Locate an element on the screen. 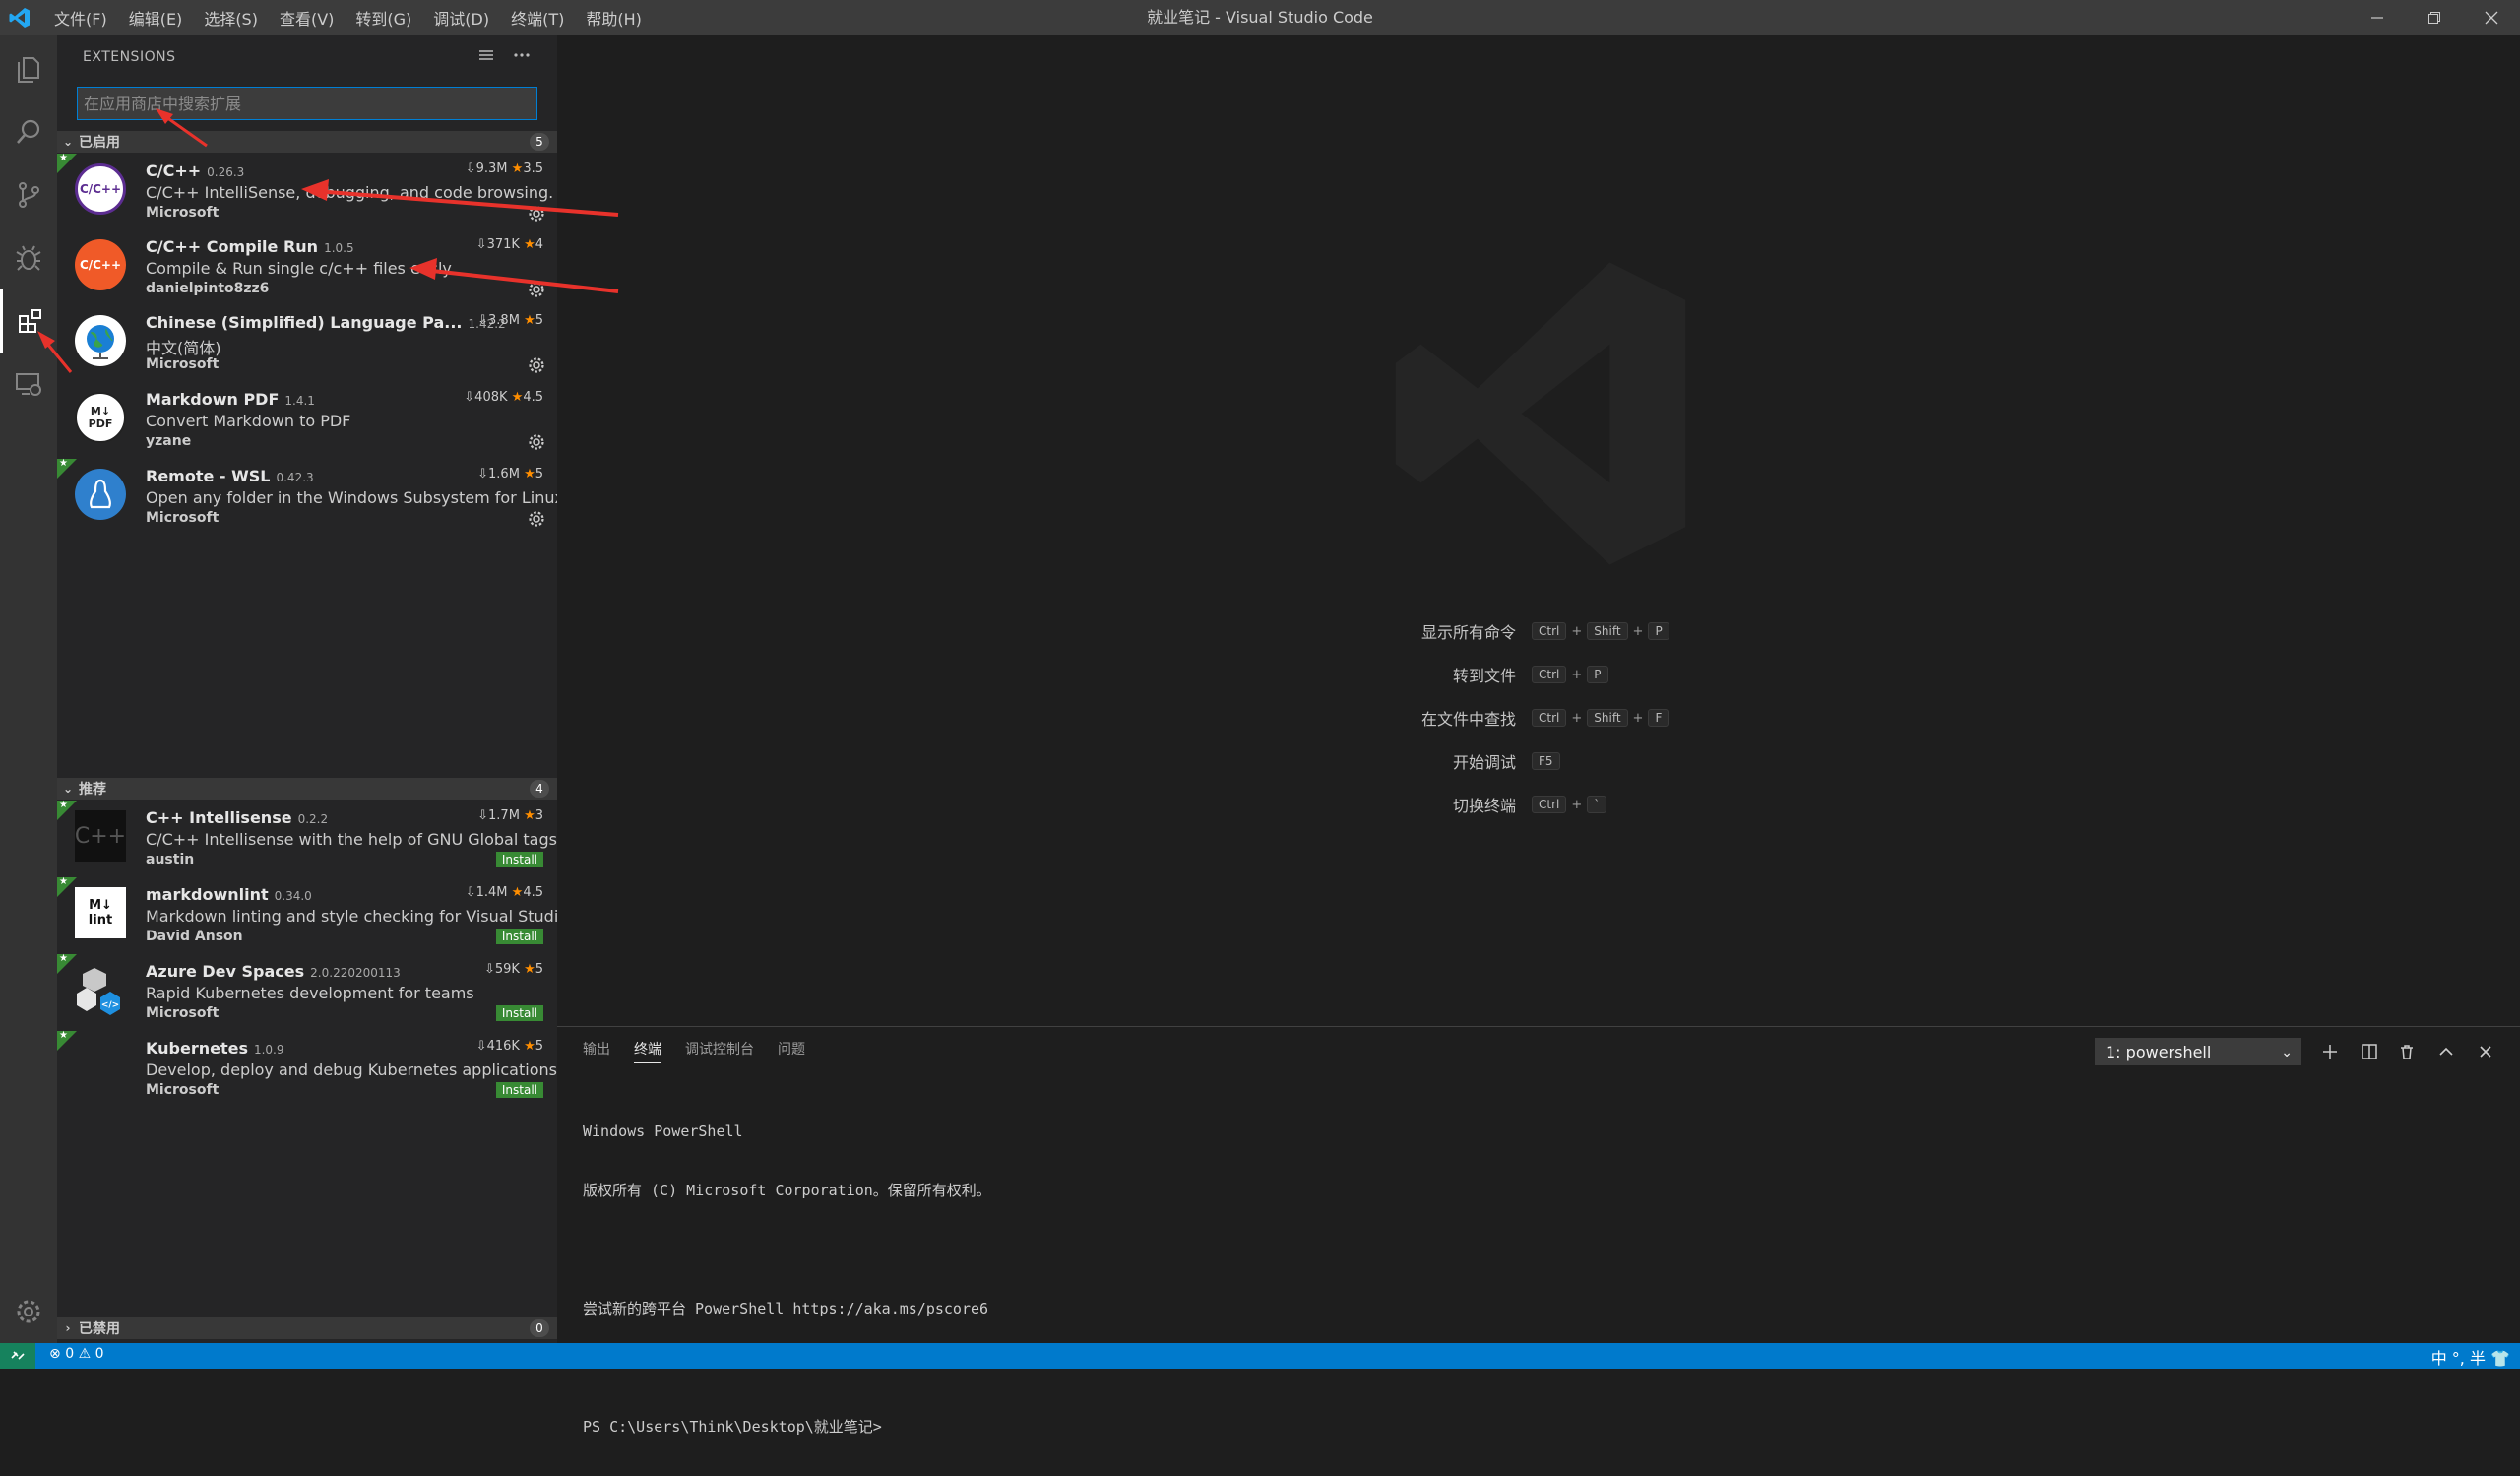 This screenshot has height=1476, width=2520. restore-button is located at coordinates (2434, 17).